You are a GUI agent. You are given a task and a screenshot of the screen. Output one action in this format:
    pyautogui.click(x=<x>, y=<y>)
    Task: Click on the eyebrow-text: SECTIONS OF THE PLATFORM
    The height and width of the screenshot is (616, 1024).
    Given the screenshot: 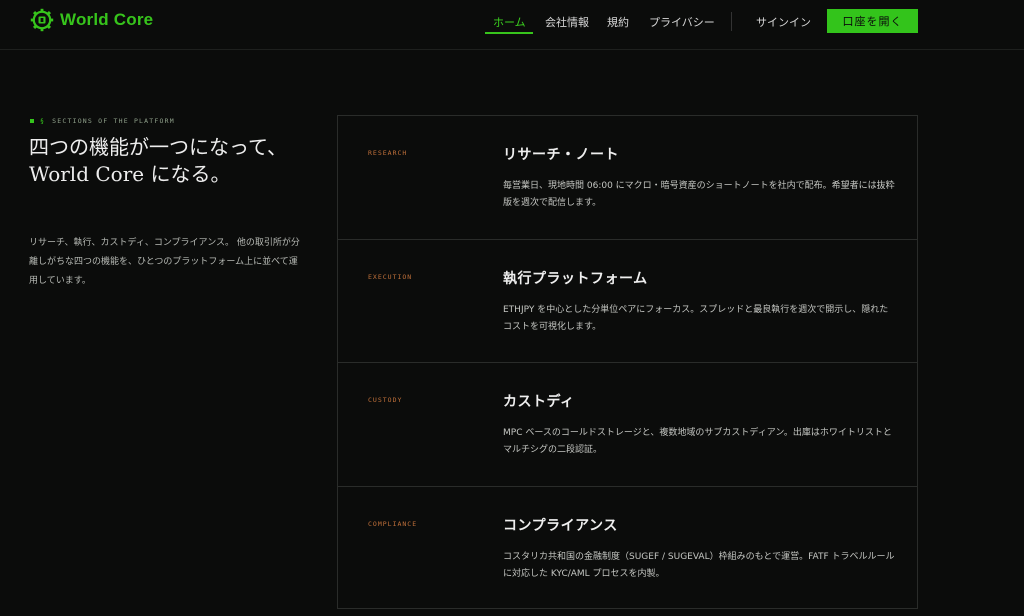 What is the action you would take?
    pyautogui.click(x=113, y=121)
    